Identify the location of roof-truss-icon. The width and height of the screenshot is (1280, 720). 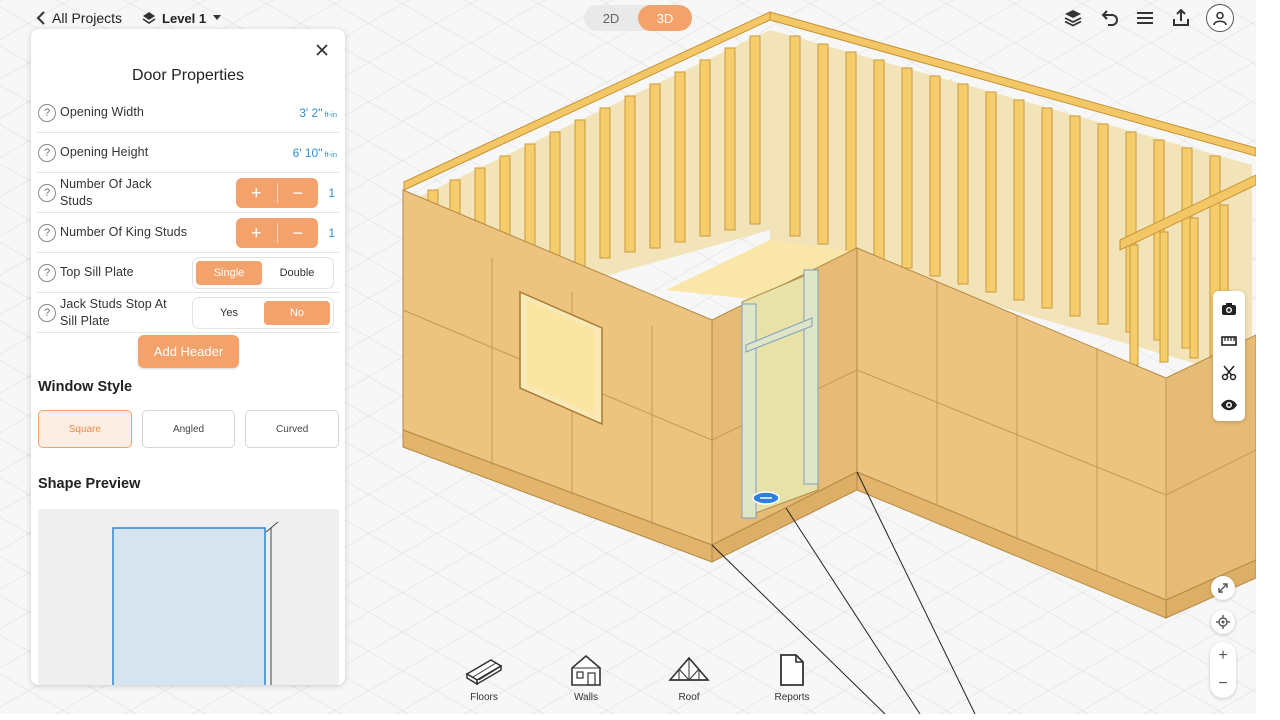
(689, 668).